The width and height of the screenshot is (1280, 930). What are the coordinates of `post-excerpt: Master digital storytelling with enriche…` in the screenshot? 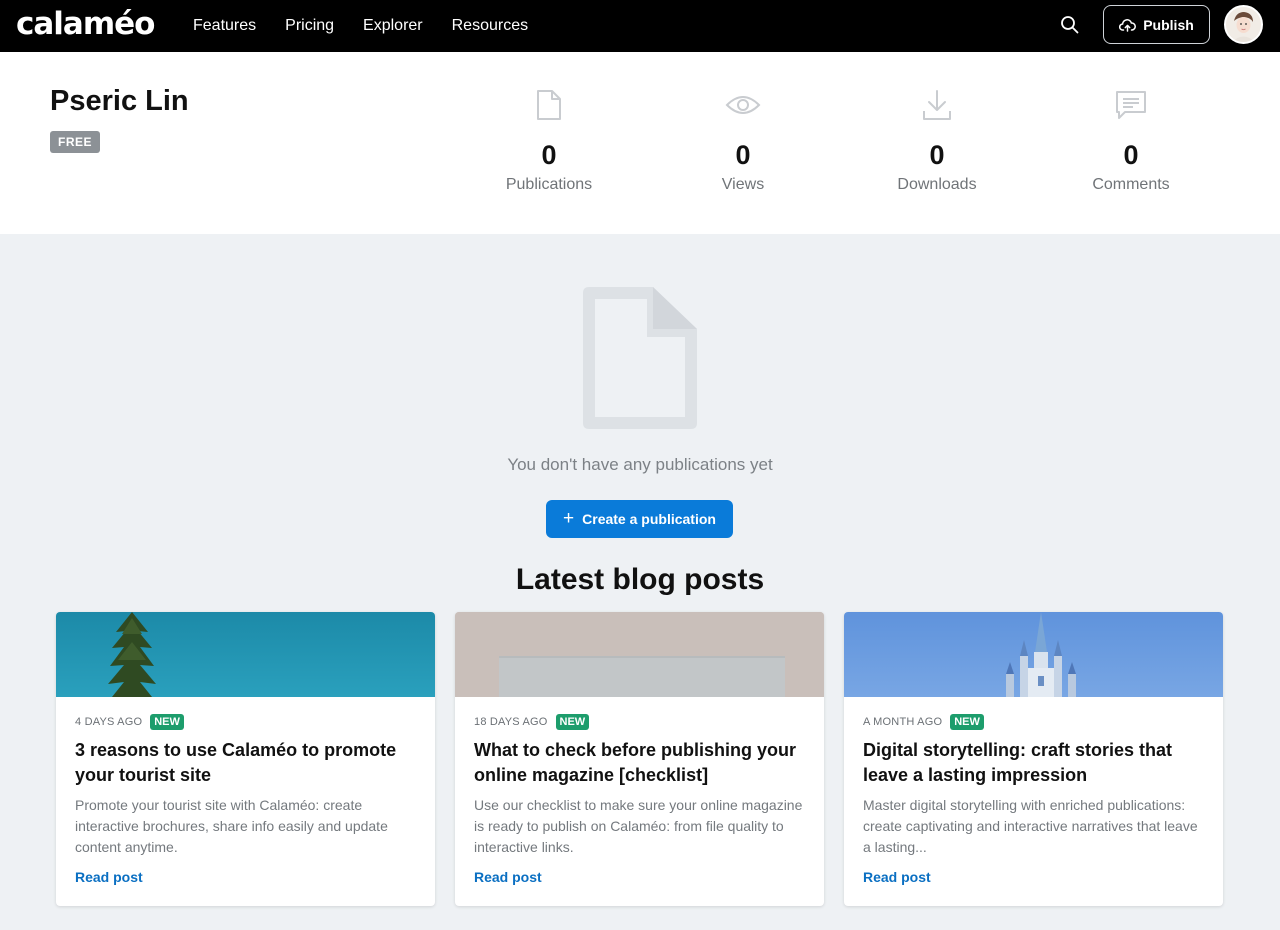 It's located at (1030, 826).